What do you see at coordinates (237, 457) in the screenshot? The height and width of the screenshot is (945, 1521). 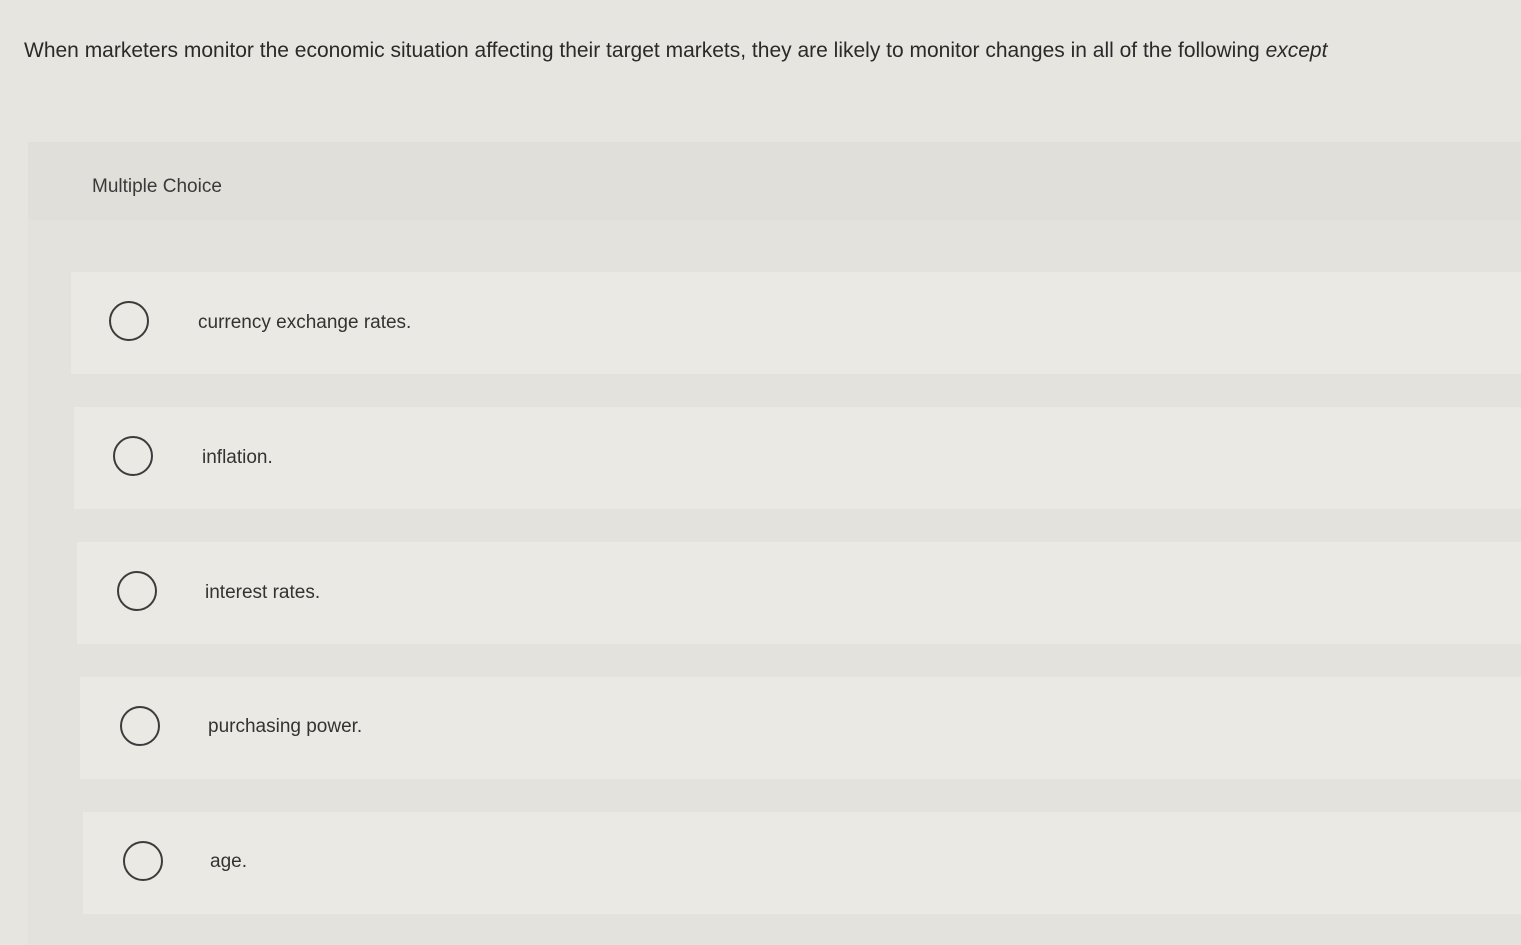 I see `option-label: inflation.` at bounding box center [237, 457].